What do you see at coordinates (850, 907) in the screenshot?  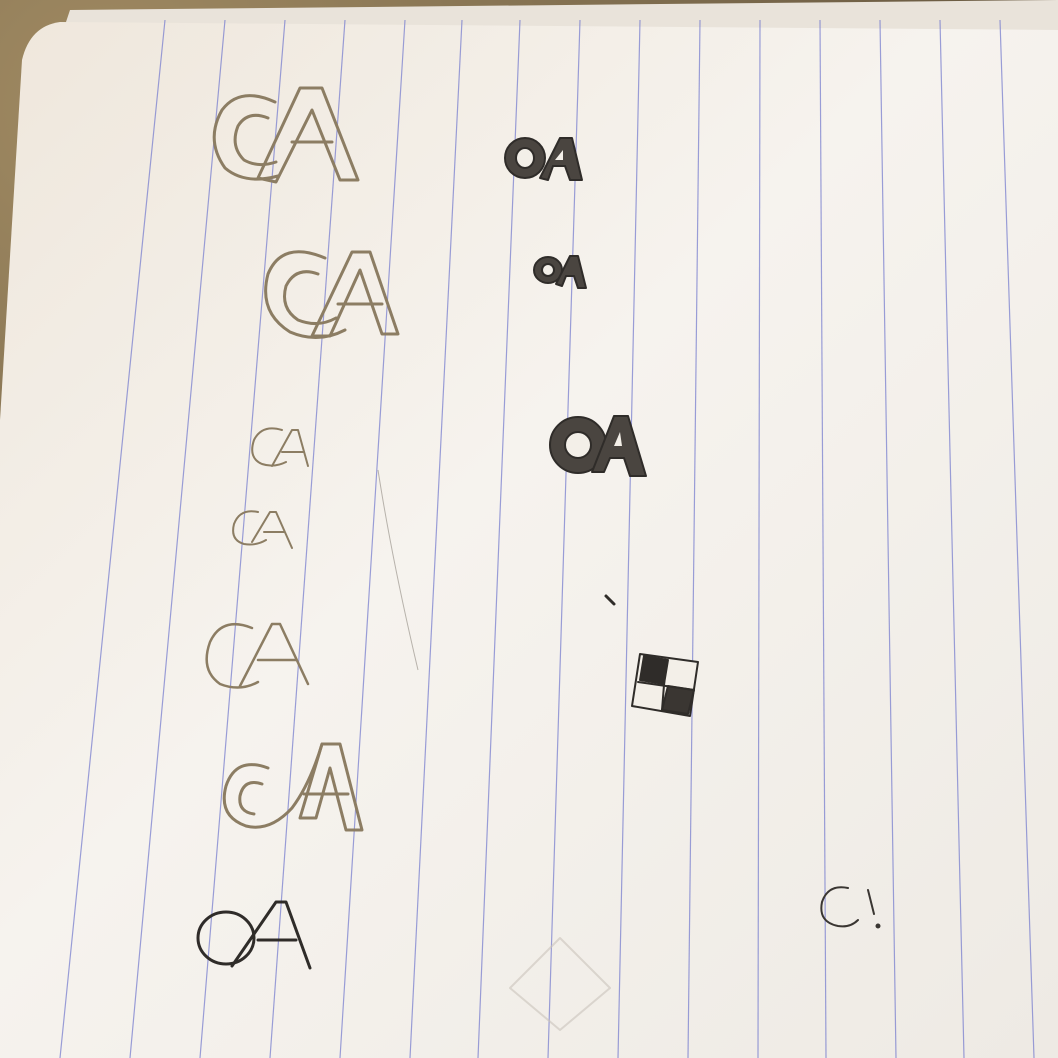 I see `sketch-c-exclaim` at bounding box center [850, 907].